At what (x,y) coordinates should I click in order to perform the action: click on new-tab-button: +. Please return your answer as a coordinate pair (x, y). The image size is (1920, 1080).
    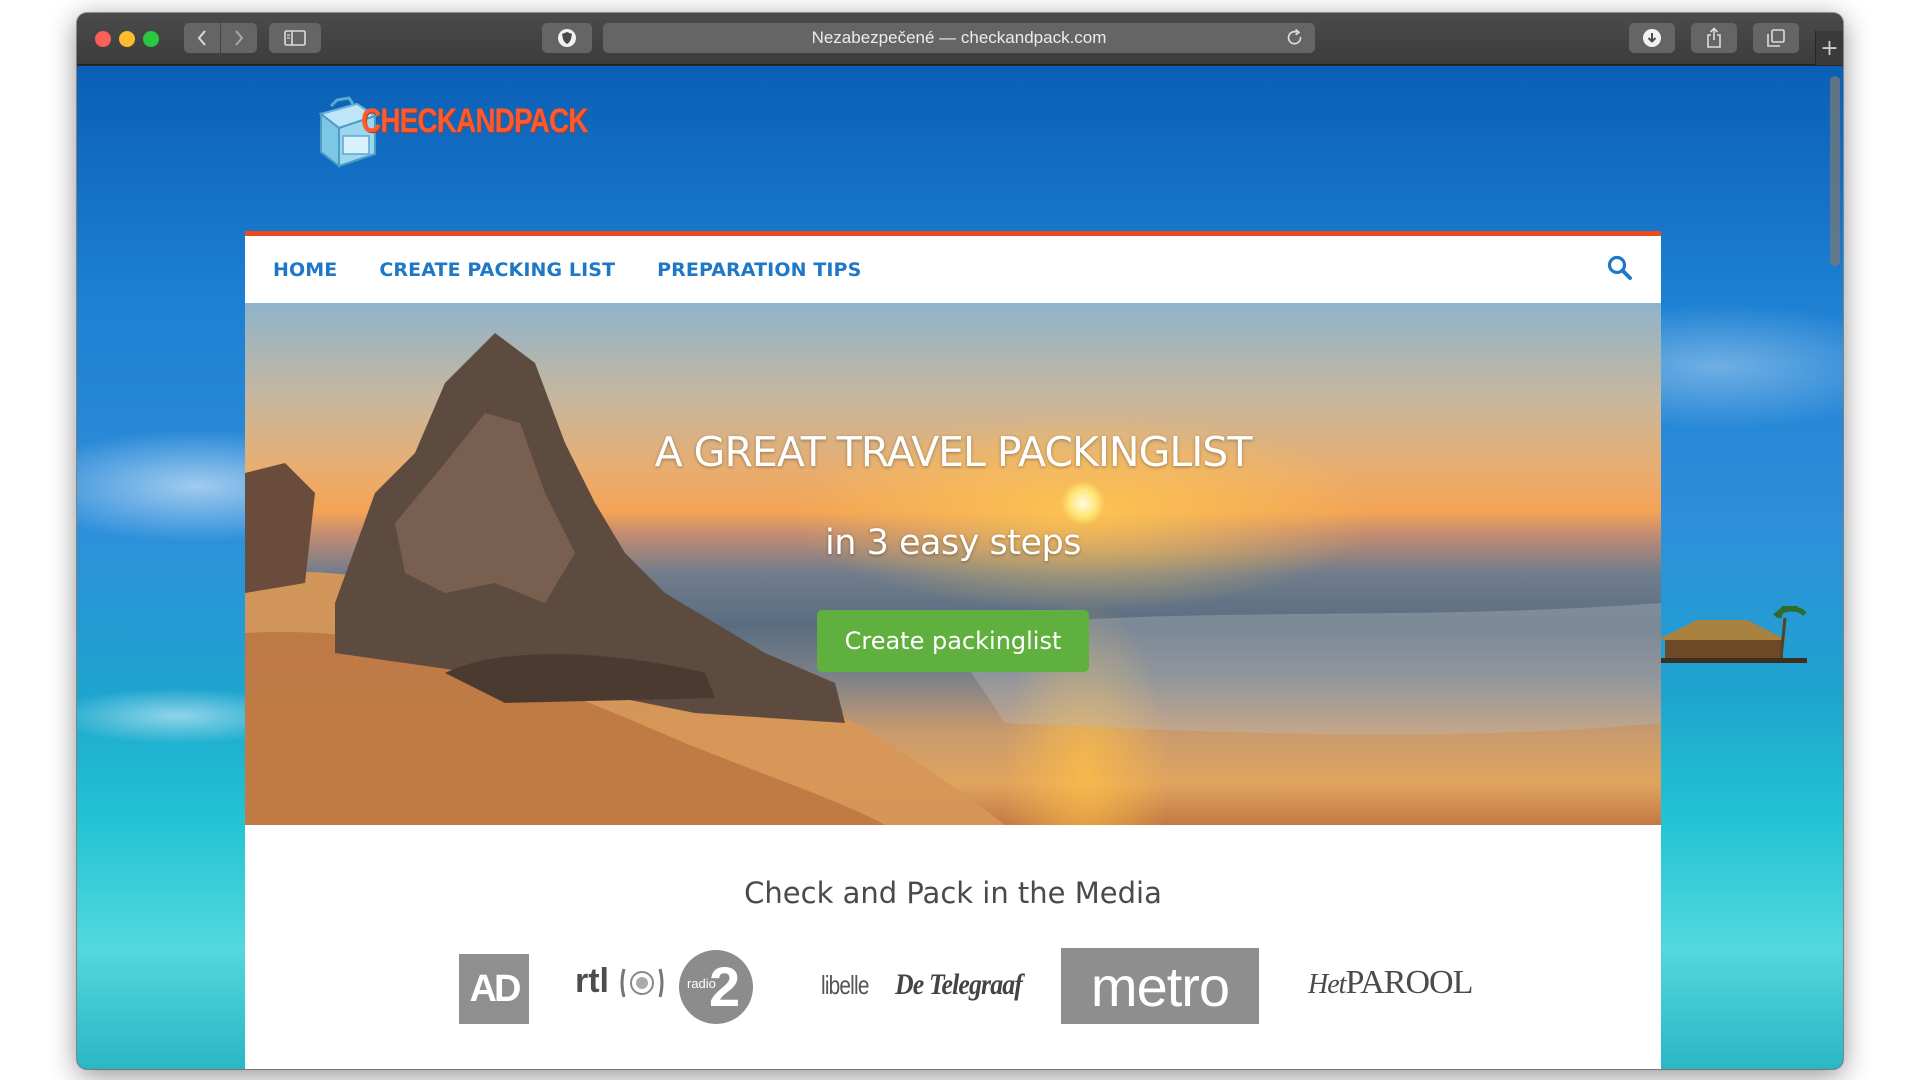
    Looking at the image, I should click on (1829, 48).